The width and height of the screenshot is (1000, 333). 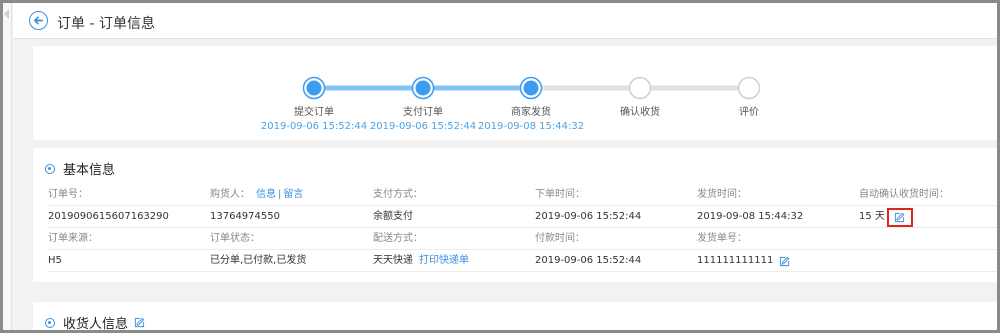 I want to click on table-row: 订单来源： 订单状态： 配送方式： 付款时间： 发货单号：, so click(x=522, y=239).